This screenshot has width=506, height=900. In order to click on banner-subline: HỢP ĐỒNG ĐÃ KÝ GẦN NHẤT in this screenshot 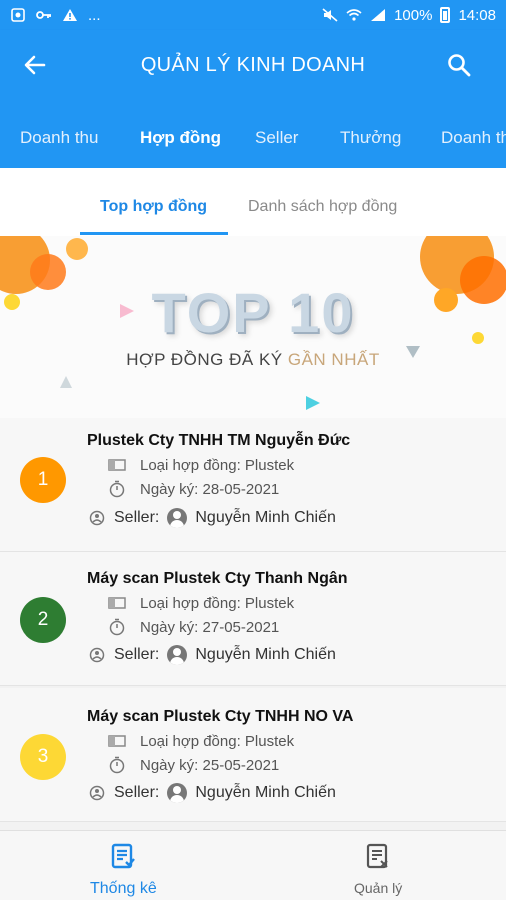, I will do `click(253, 360)`.